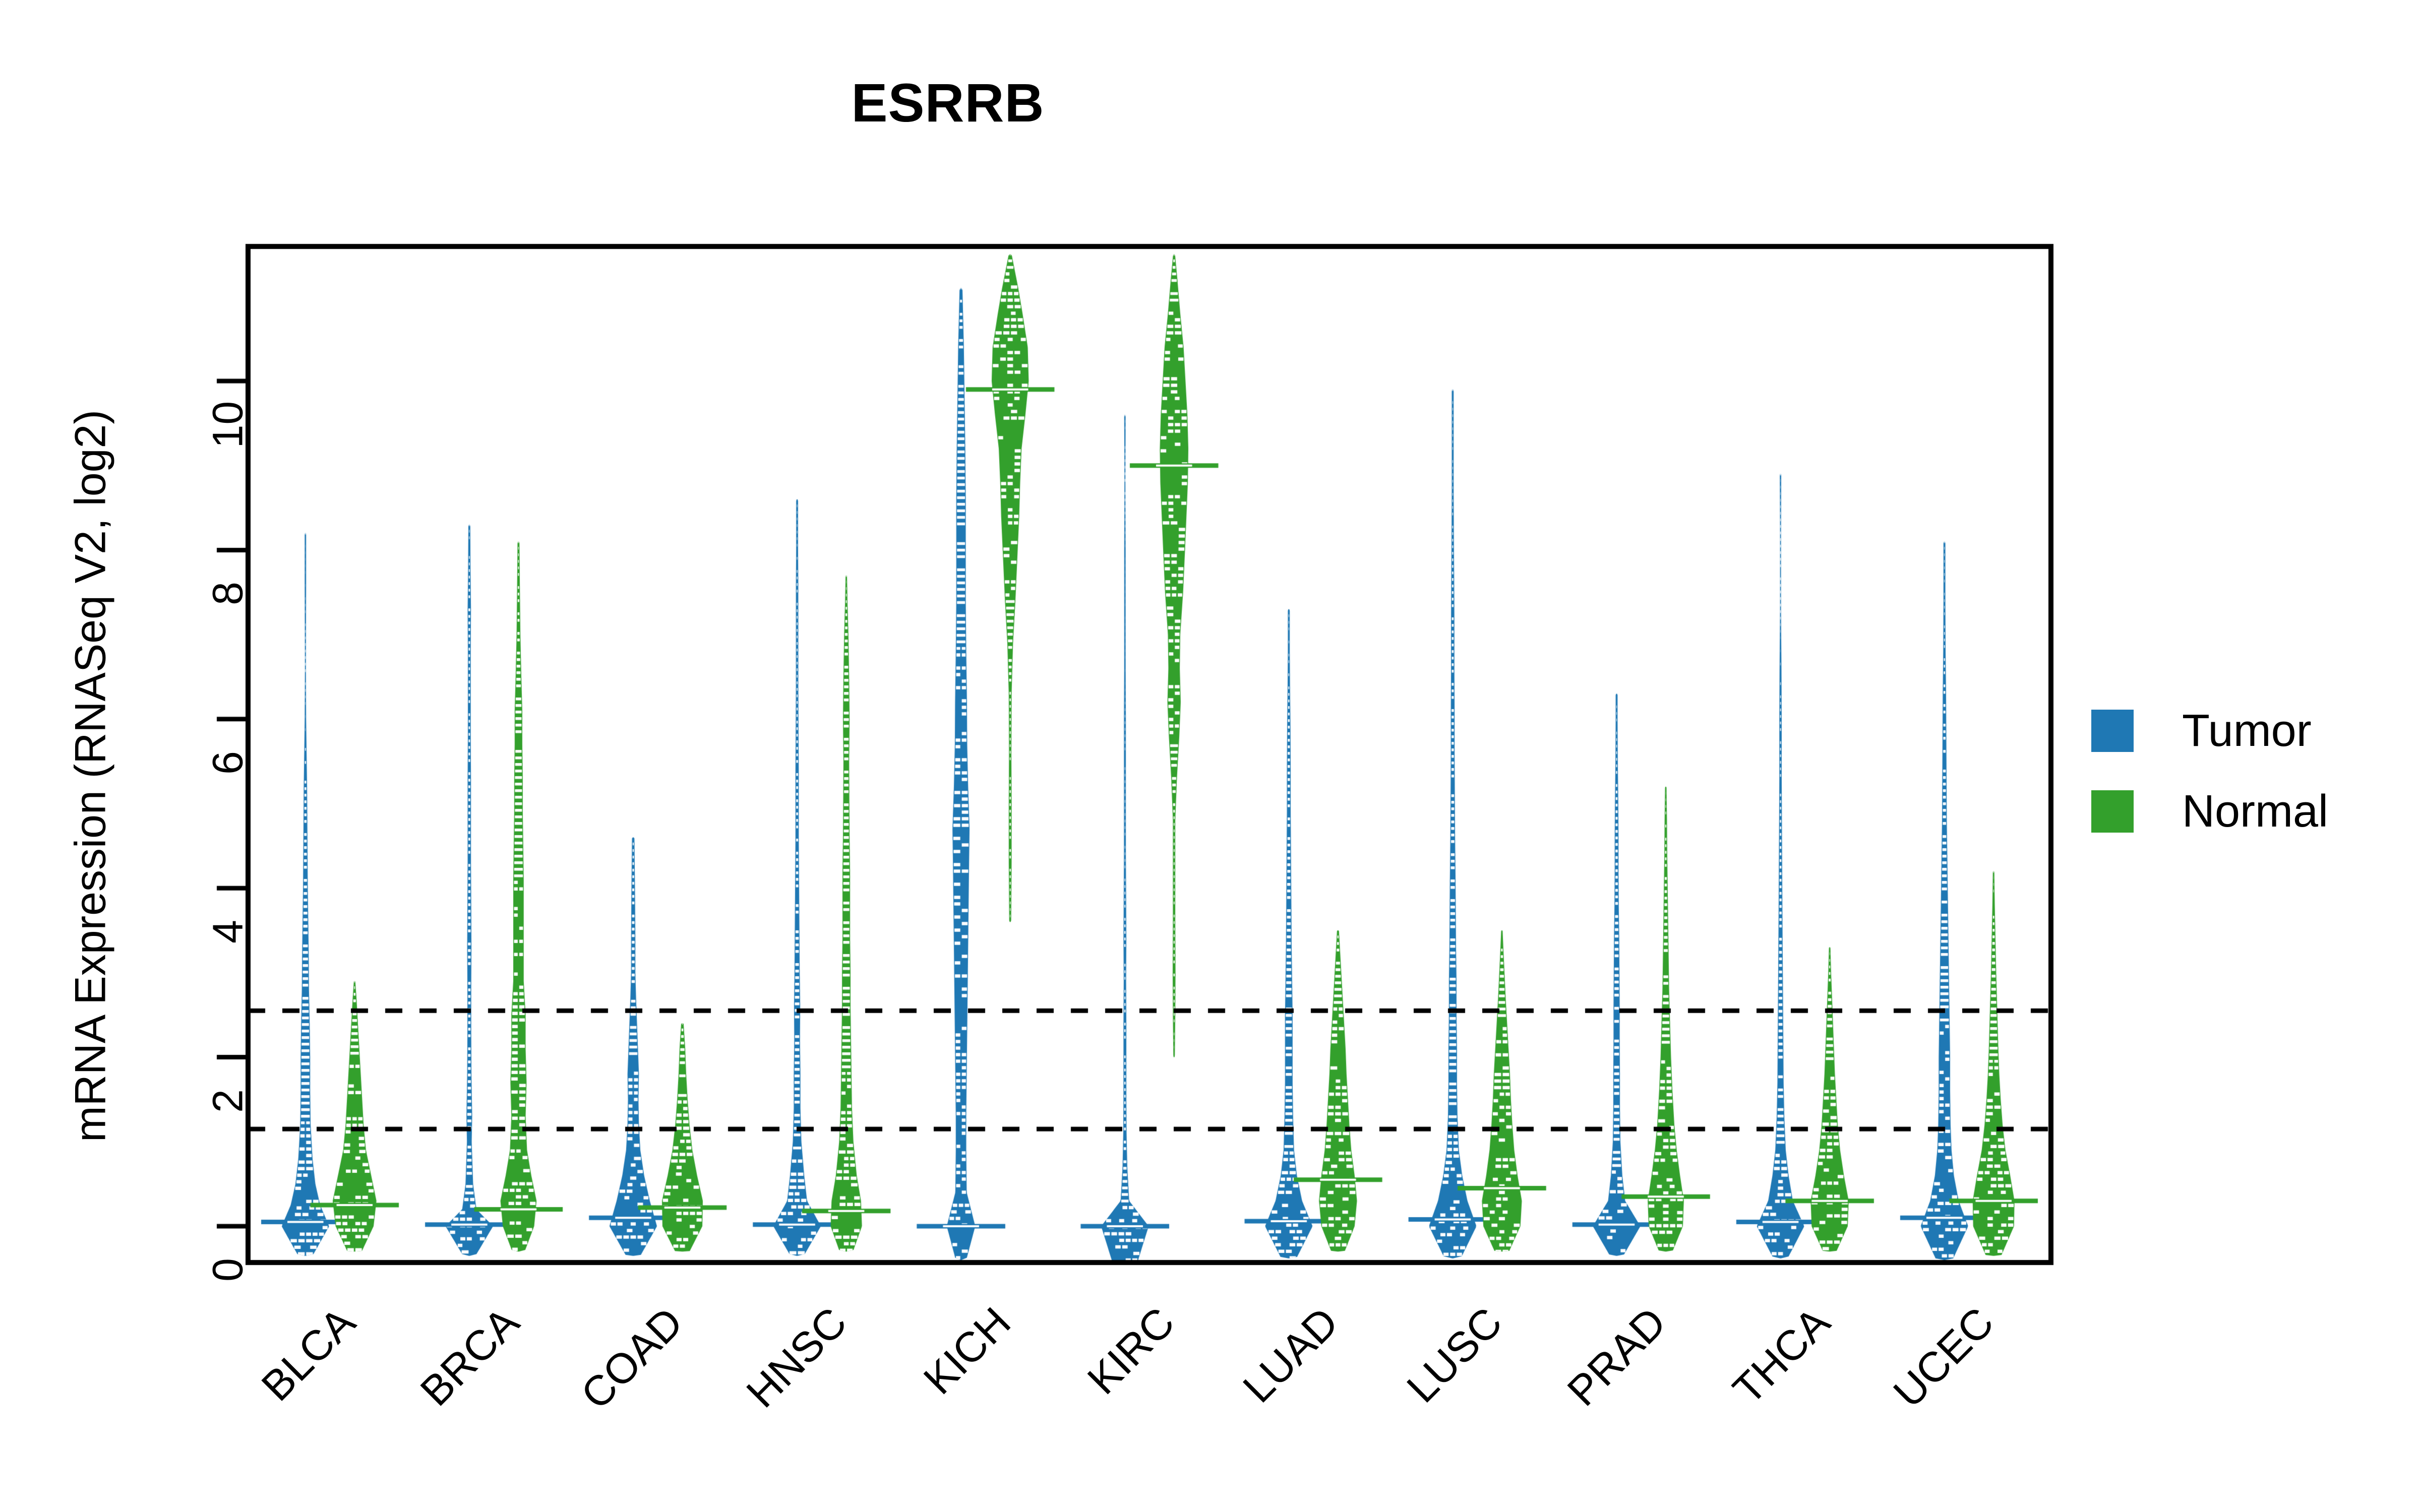 This screenshot has width=2420, height=1512. Describe the element at coordinates (228, 425) in the screenshot. I see `y-tick-label: 10` at that location.